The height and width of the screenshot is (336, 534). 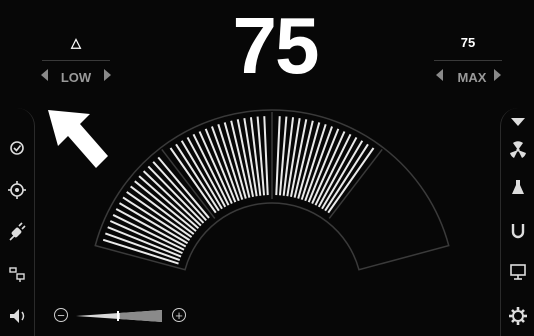 I want to click on volume-slider: − +, so click(x=122, y=316).